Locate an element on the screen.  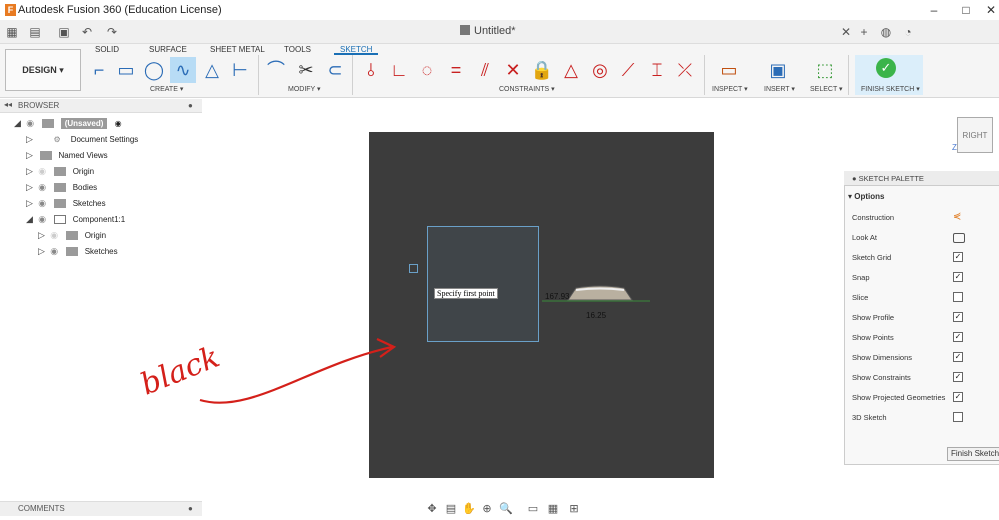
tab-solid: SOLID is located at coordinates (107, 50).